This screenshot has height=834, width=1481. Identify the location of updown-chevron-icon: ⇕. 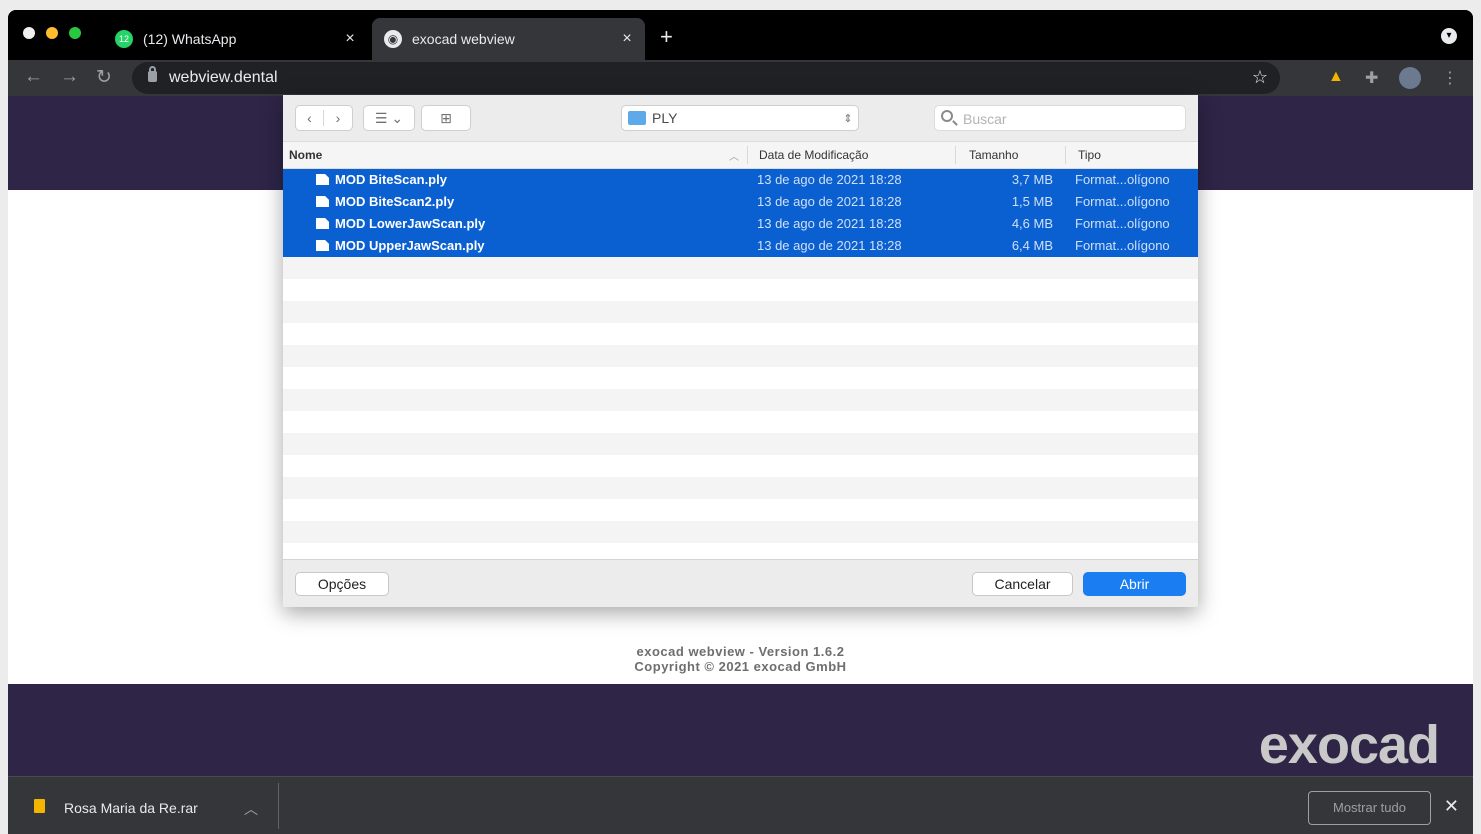
(848, 118).